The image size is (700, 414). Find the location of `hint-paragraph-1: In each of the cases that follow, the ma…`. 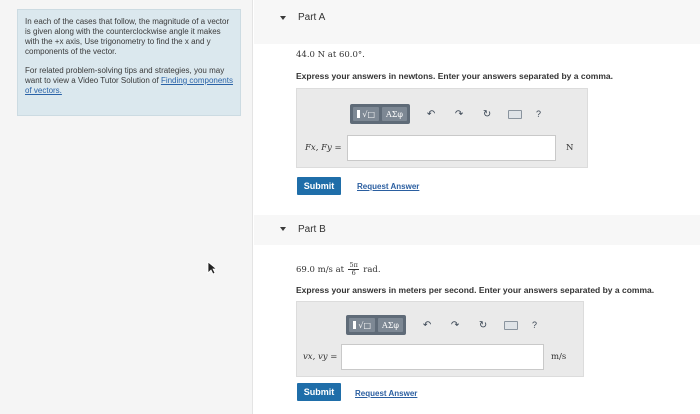

hint-paragraph-1: In each of the cases that follow, the ma… is located at coordinates (127, 36).